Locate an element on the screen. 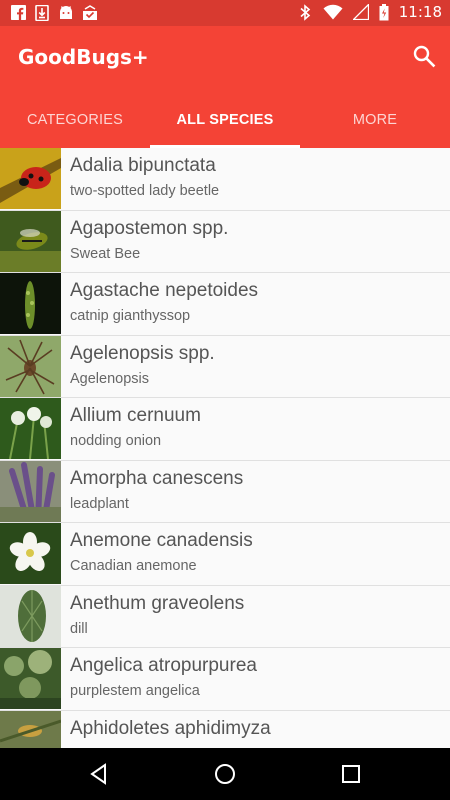  species-common-name: leadplant is located at coordinates (99, 503).